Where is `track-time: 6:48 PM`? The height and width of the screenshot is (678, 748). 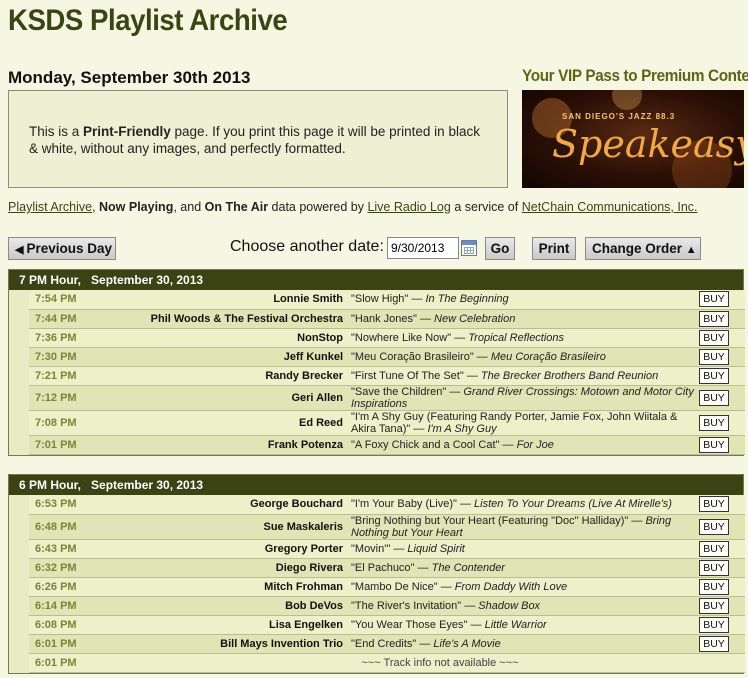
track-time: 6:48 PM is located at coordinates (82, 527).